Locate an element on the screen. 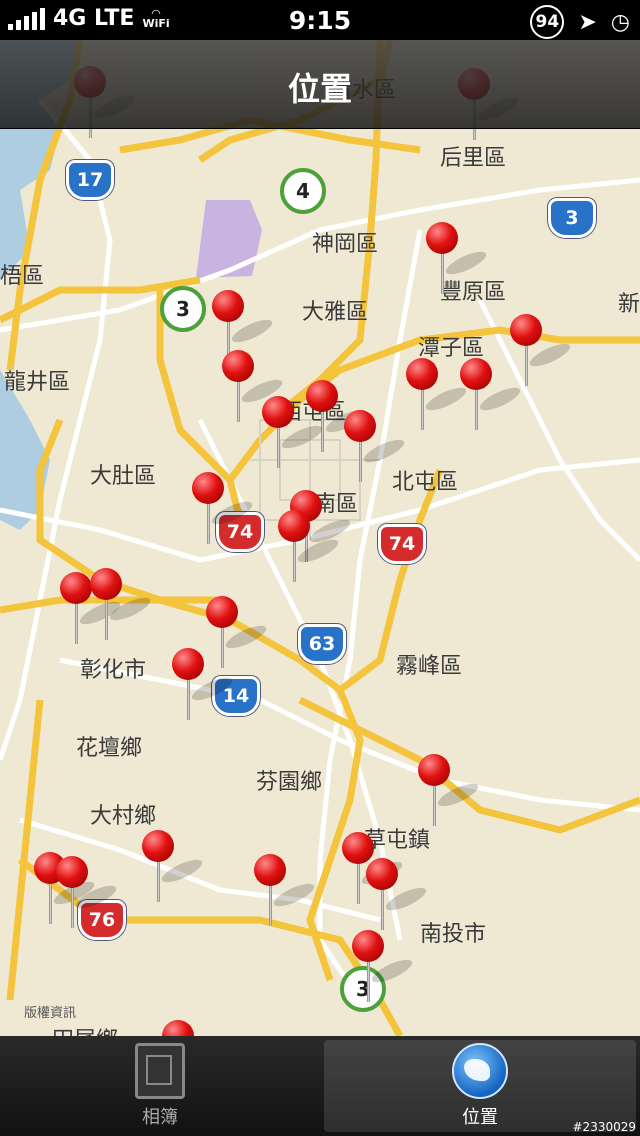 This screenshot has width=640, height=1136. highway-shield-icon: 17 is located at coordinates (90, 180).